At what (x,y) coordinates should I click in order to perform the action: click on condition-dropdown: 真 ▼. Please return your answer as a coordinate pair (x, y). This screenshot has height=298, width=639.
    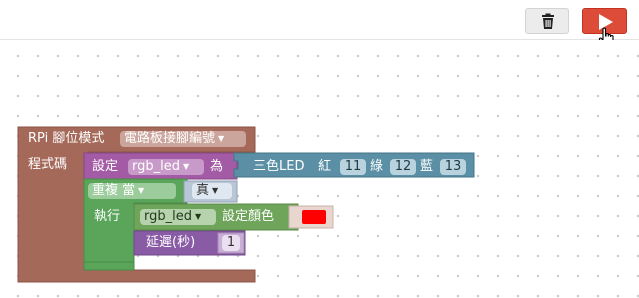
    Looking at the image, I should click on (212, 191).